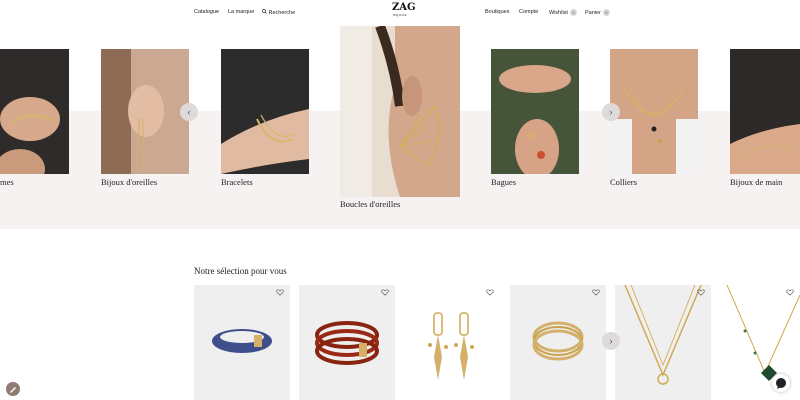 The width and height of the screenshot is (800, 400). I want to click on bracelet-photo-icon, so click(265, 111).